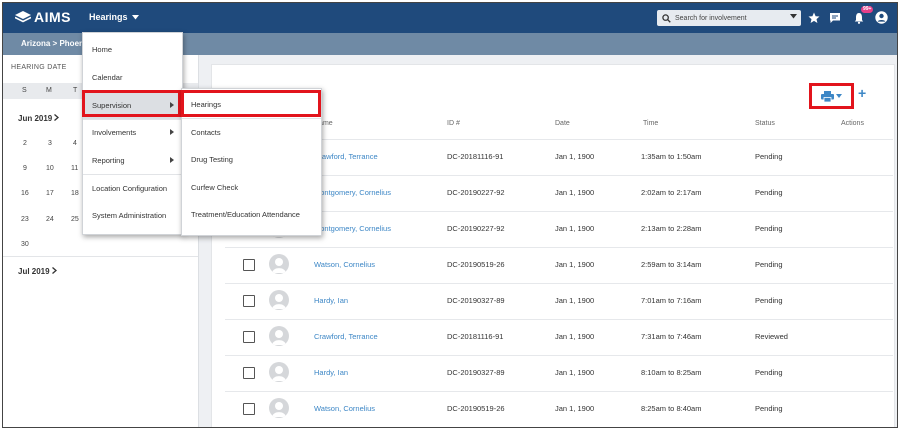  What do you see at coordinates (814, 18) in the screenshot?
I see `star-icon` at bounding box center [814, 18].